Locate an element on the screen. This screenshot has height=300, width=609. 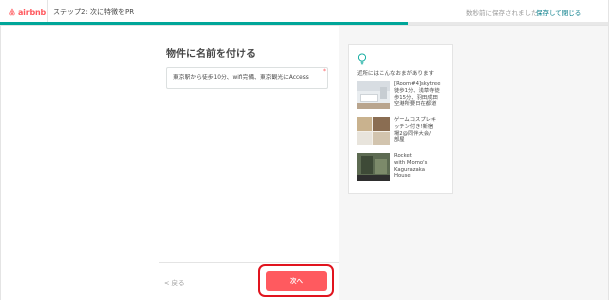
step-title: ステップ2: 次に特徴をPR is located at coordinates (94, 12).